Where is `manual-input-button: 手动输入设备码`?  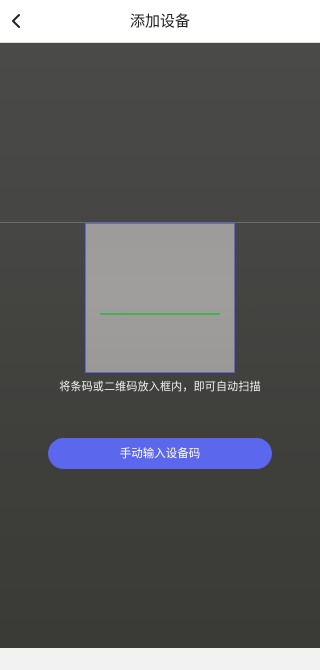
manual-input-button: 手动输入设备码 is located at coordinates (160, 453).